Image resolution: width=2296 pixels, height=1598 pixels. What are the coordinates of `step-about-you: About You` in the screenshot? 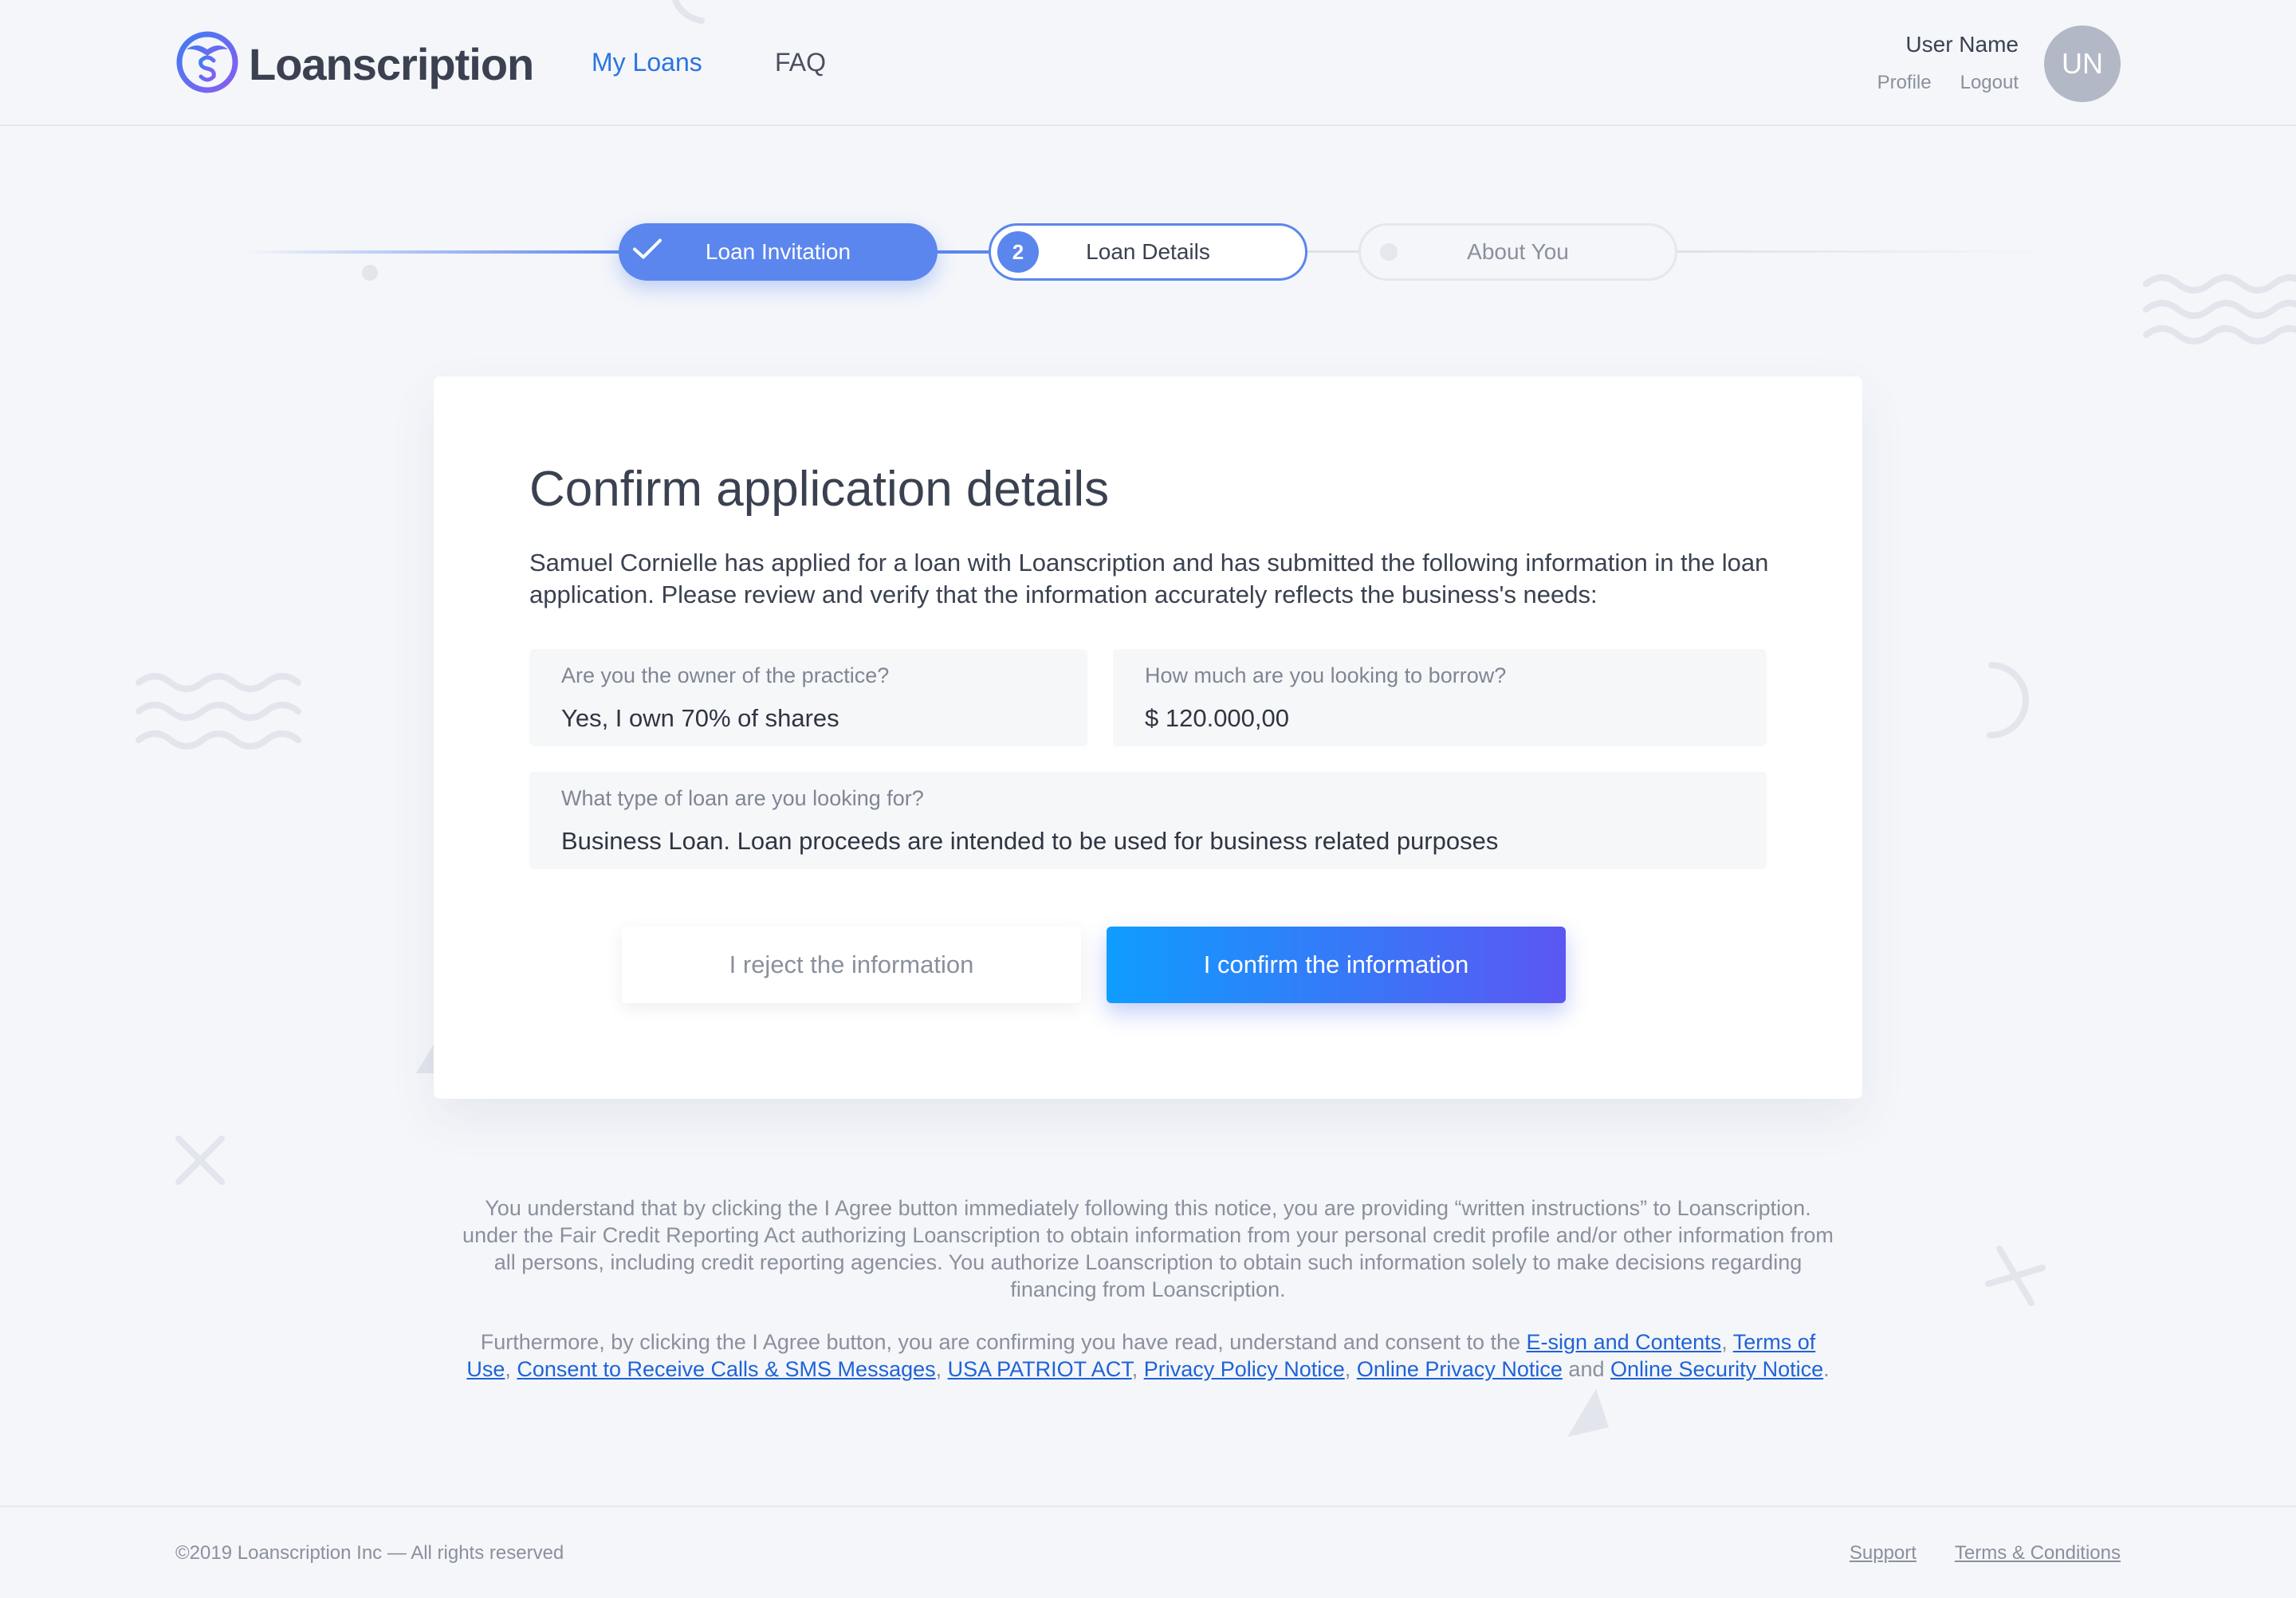 It's located at (1517, 252).